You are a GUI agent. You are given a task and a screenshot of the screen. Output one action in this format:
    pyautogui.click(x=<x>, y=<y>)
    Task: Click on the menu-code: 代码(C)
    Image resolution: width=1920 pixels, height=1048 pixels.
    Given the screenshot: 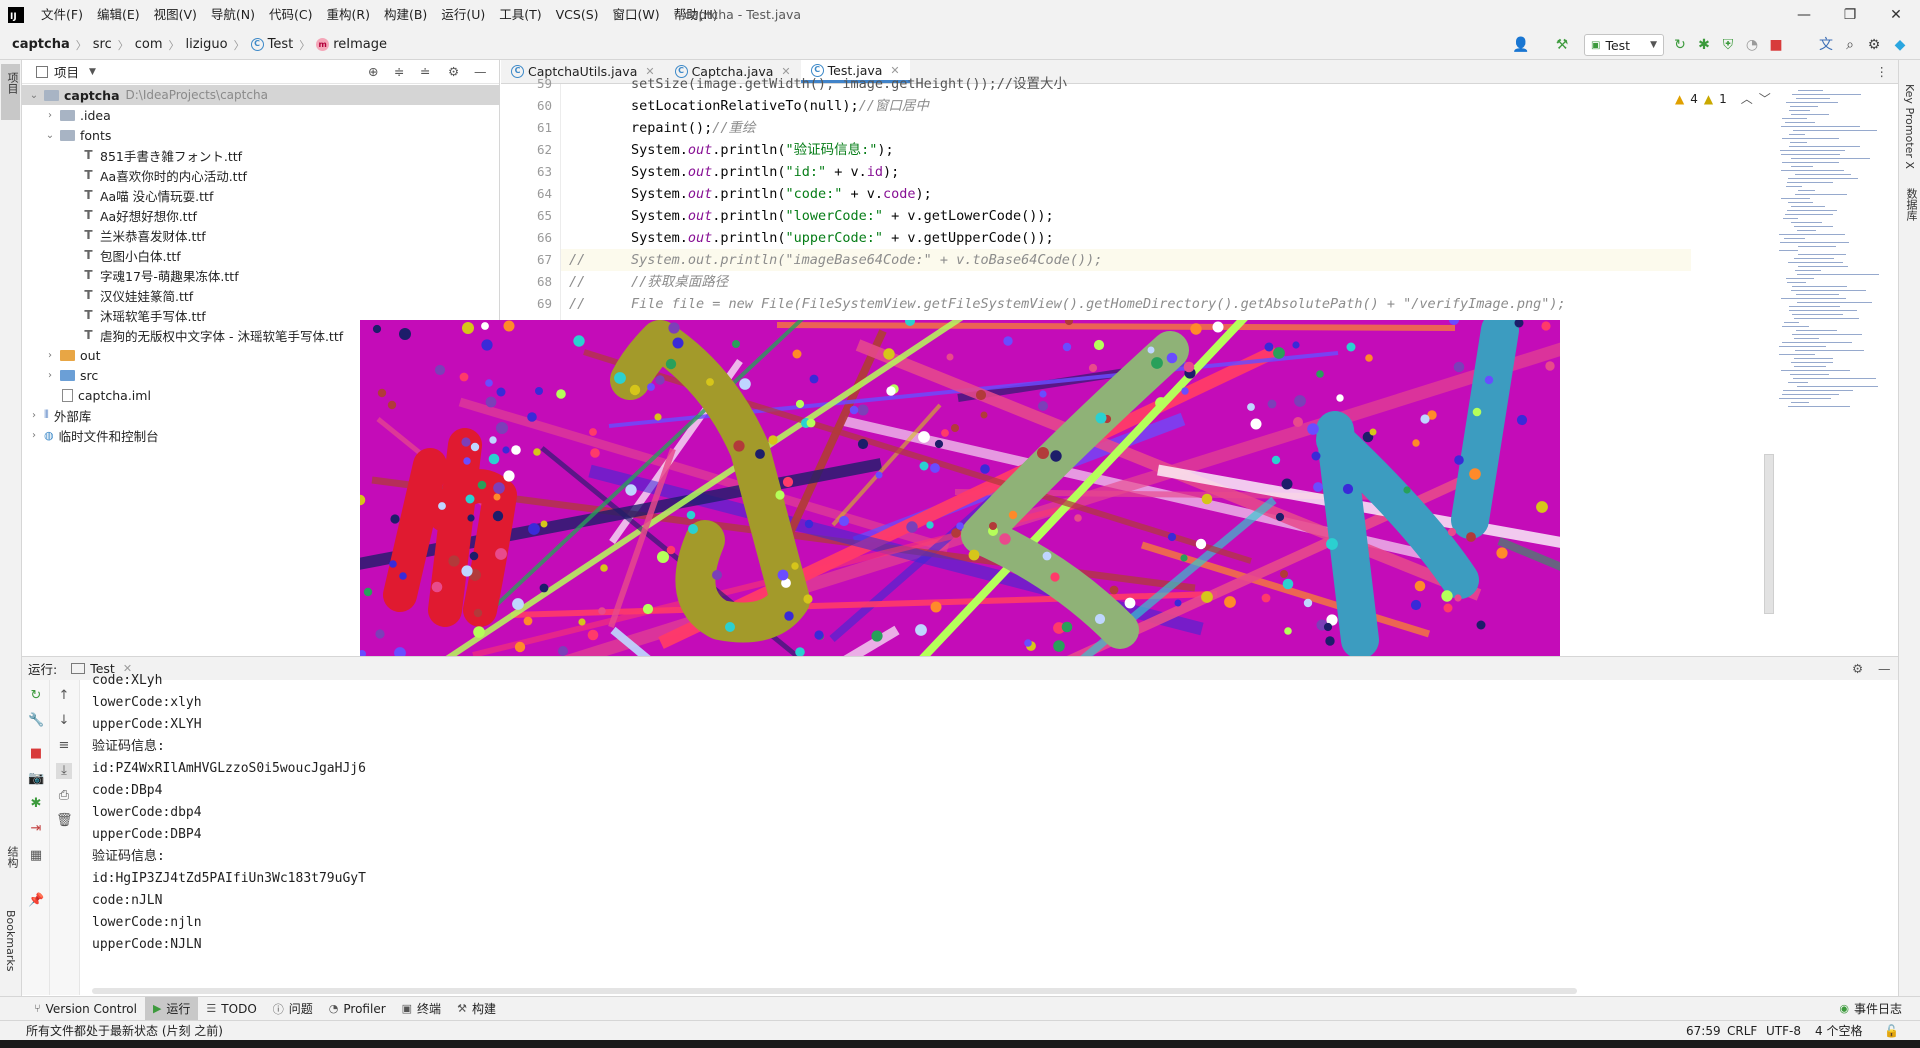 What is the action you would take?
    pyautogui.click(x=290, y=15)
    